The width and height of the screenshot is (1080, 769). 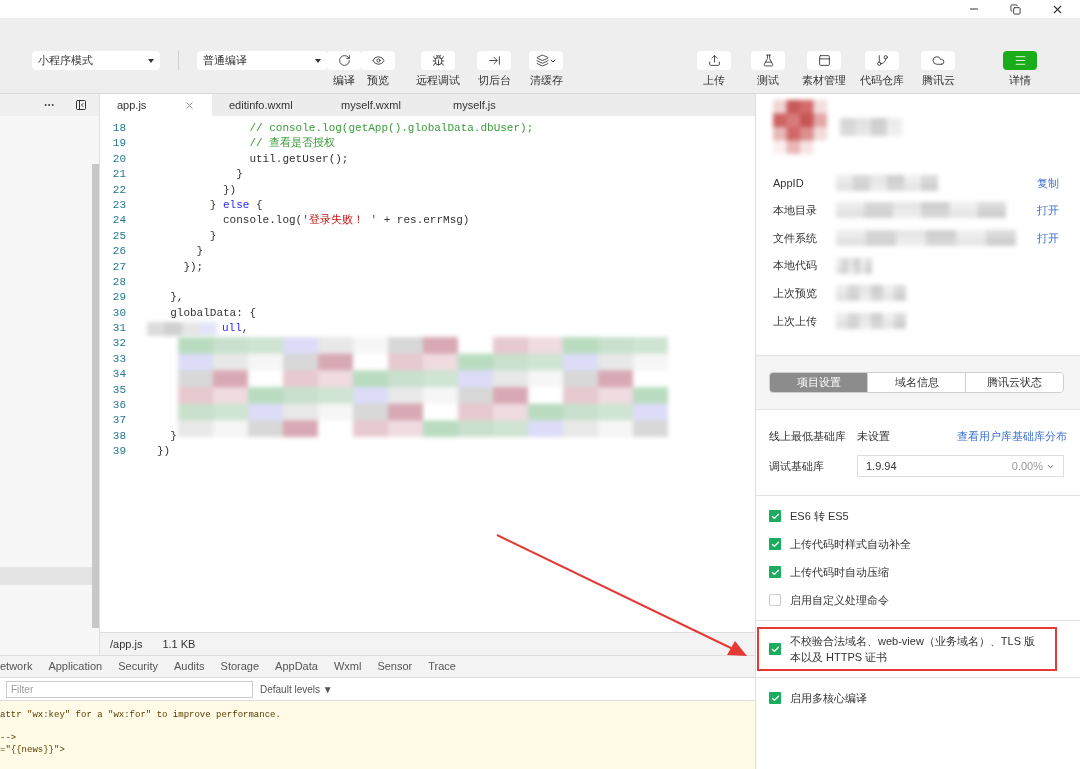 I want to click on upload-icon, so click(x=714, y=60).